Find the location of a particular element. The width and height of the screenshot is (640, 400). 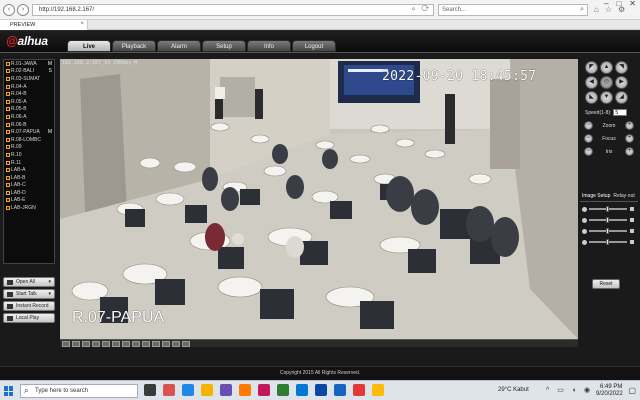

ptz-down-right-icon: ◢ is located at coordinates (621, 97).